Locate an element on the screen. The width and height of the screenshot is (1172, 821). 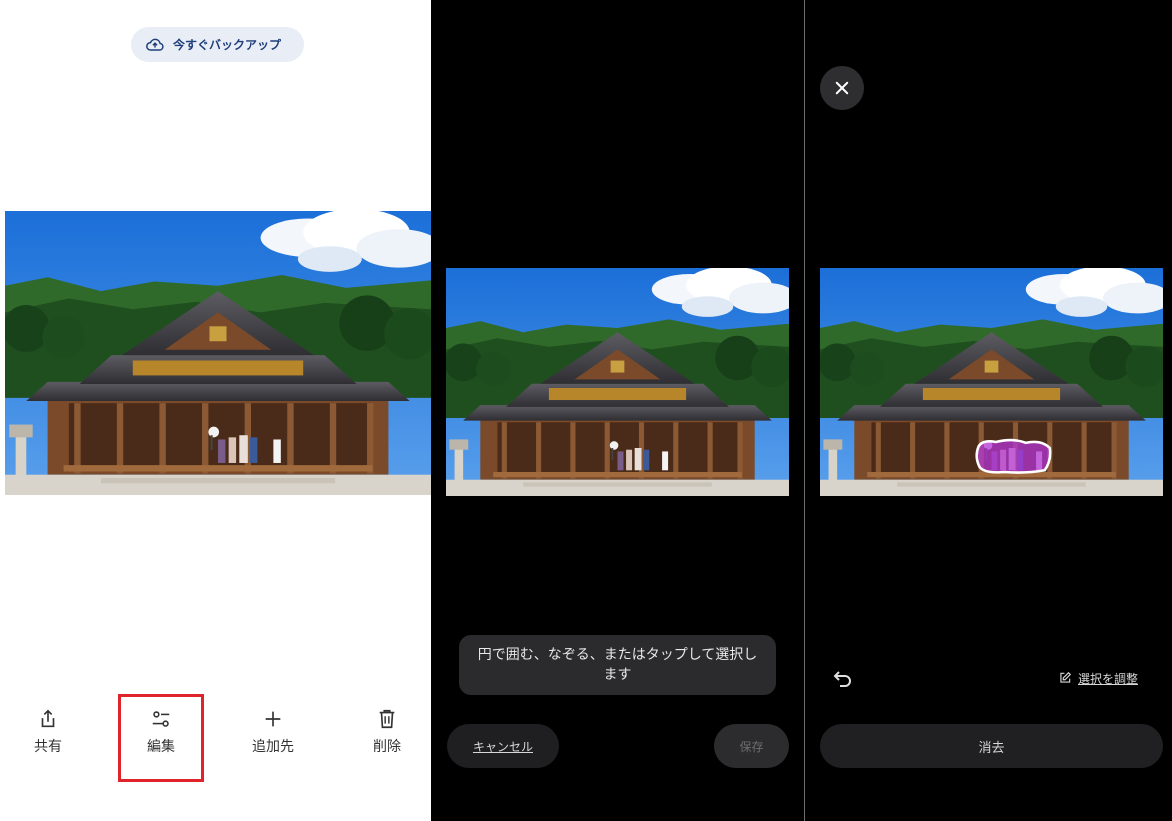
edit-tune-icon is located at coordinates (161, 719).